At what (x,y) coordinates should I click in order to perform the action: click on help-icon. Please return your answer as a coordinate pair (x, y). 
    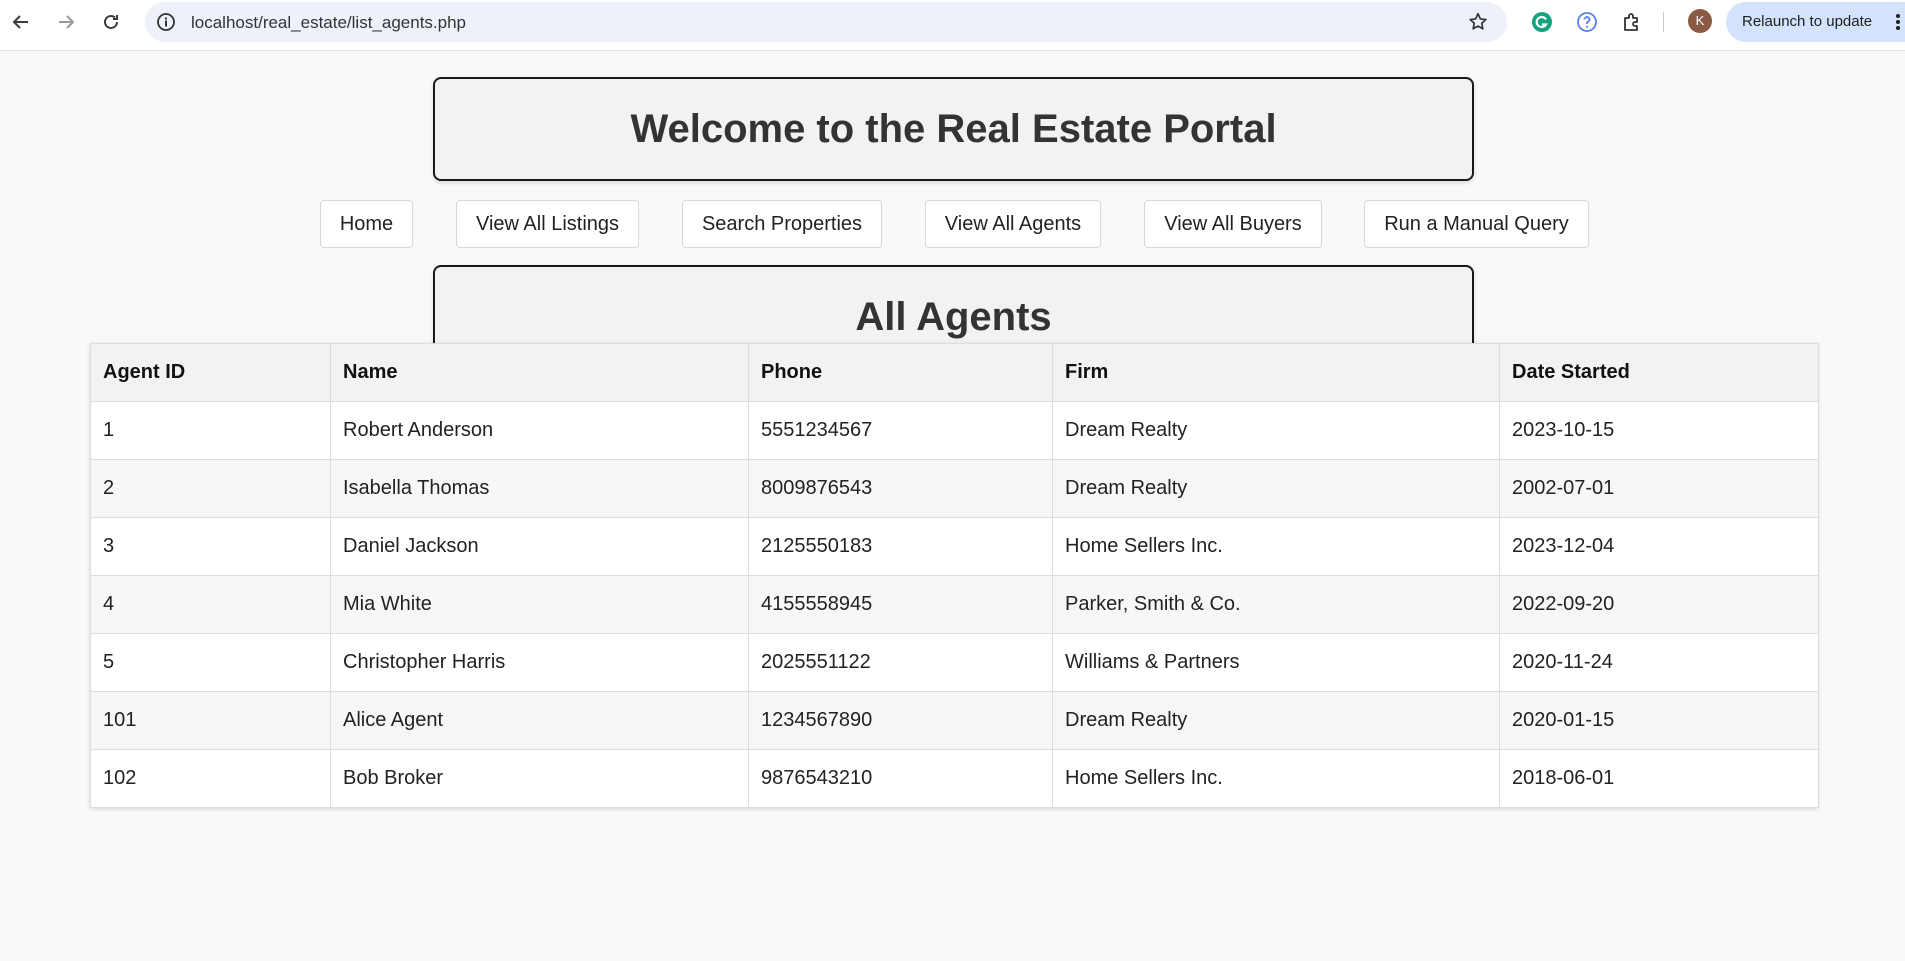
    Looking at the image, I should click on (1587, 22).